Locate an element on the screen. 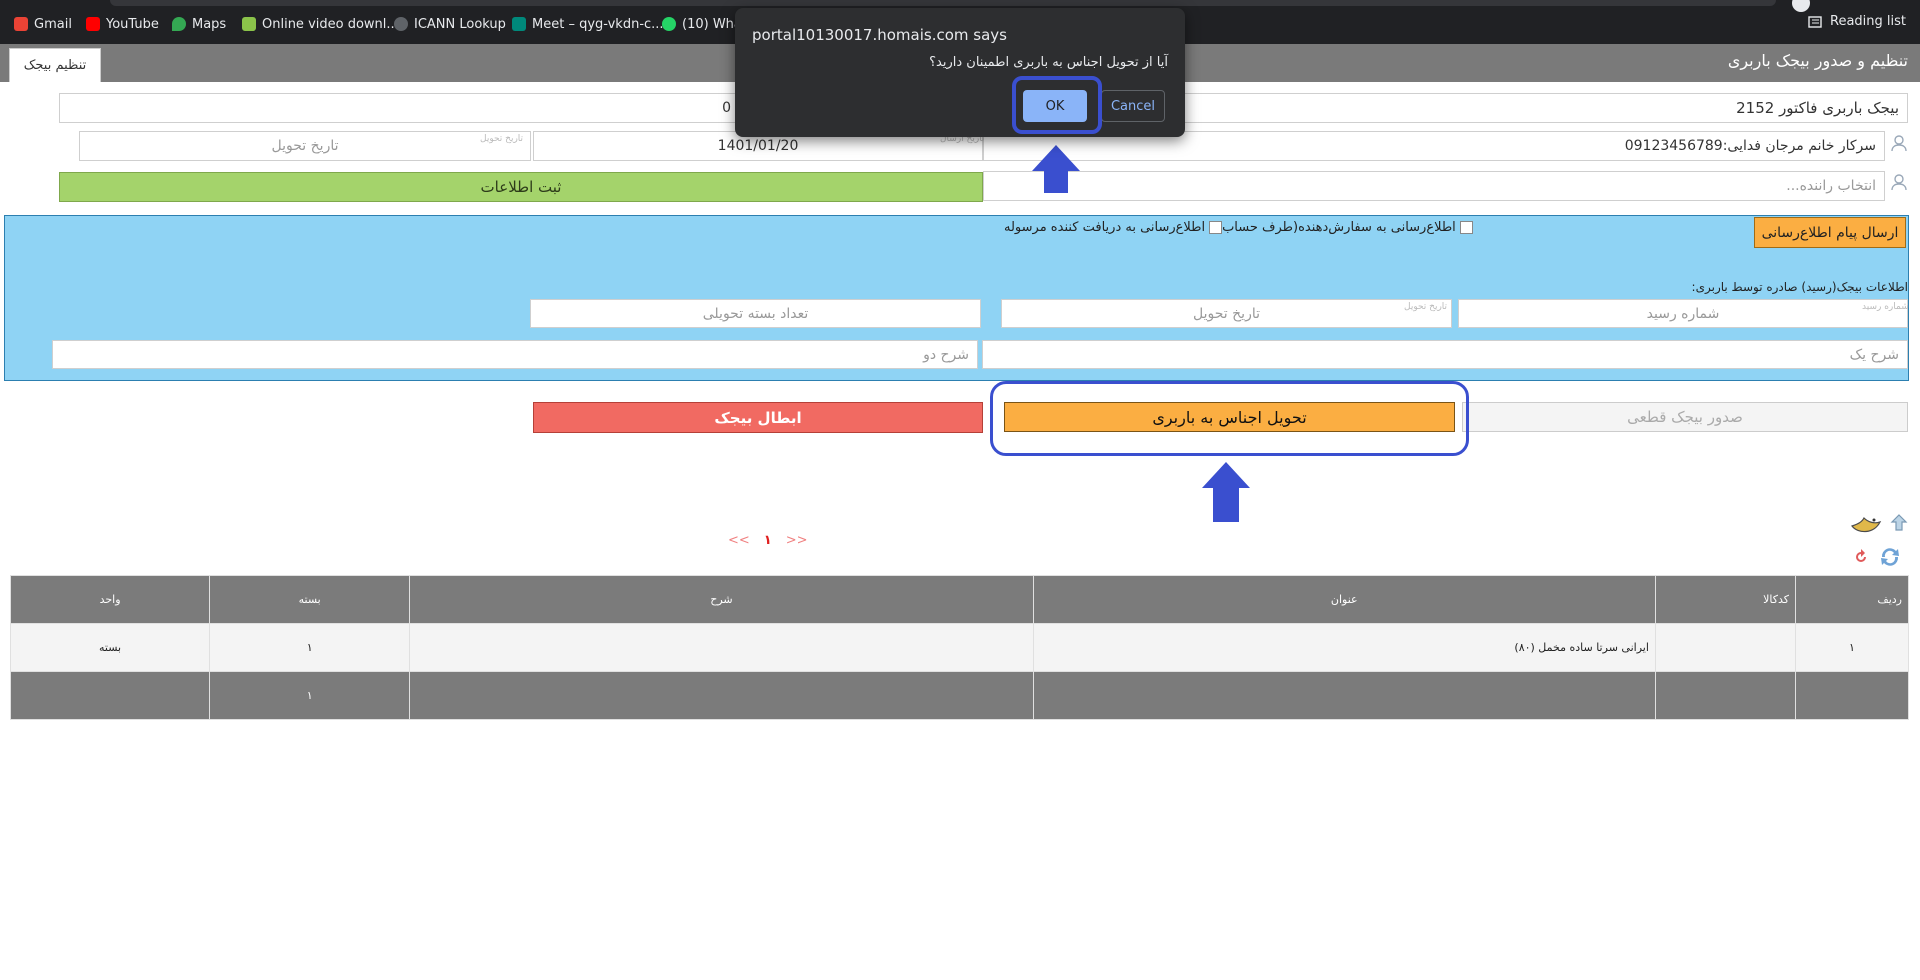 This screenshot has height=980, width=1920. description-two-field: شرح دو is located at coordinates (515, 354).